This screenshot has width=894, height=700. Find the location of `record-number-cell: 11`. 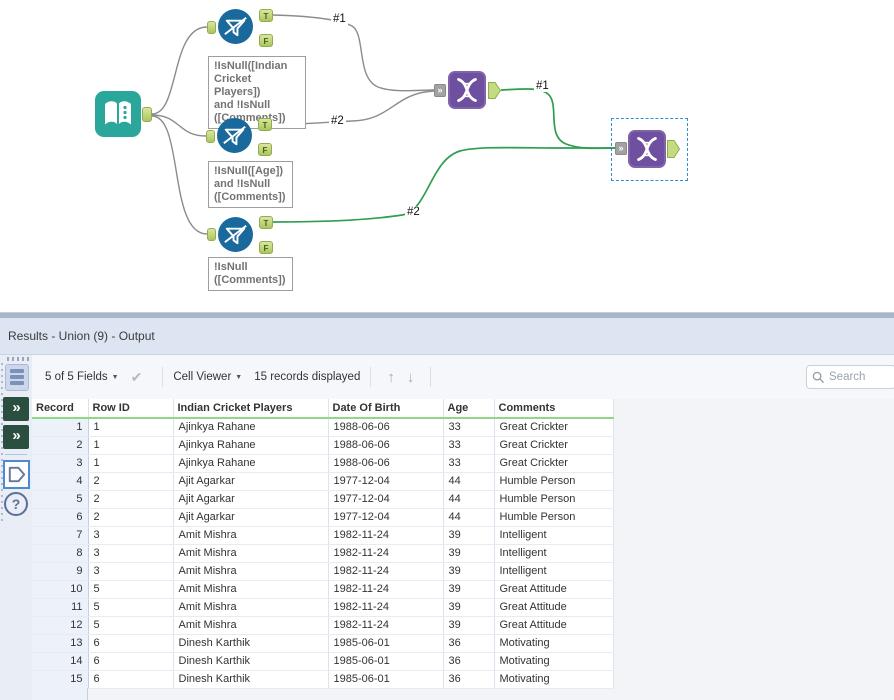

record-number-cell: 11 is located at coordinates (60, 607).